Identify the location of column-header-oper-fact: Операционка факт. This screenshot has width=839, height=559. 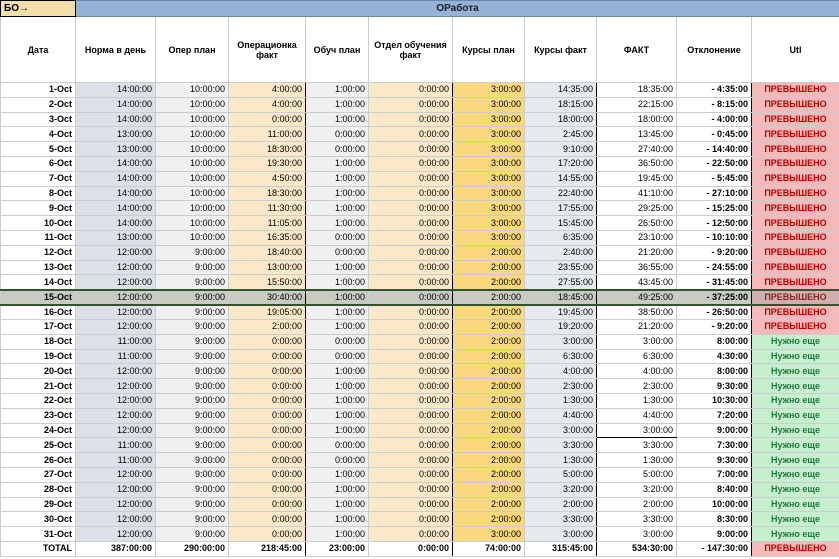
(267, 49).